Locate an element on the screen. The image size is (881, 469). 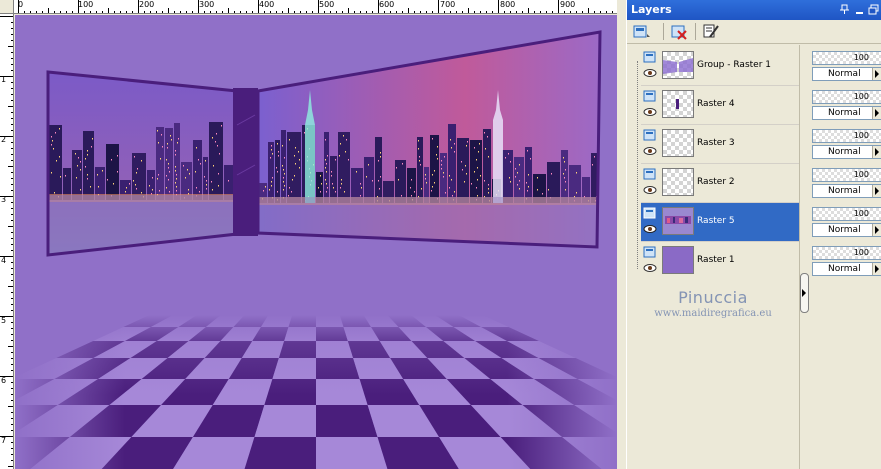
restore-icon is located at coordinates (873, 9).